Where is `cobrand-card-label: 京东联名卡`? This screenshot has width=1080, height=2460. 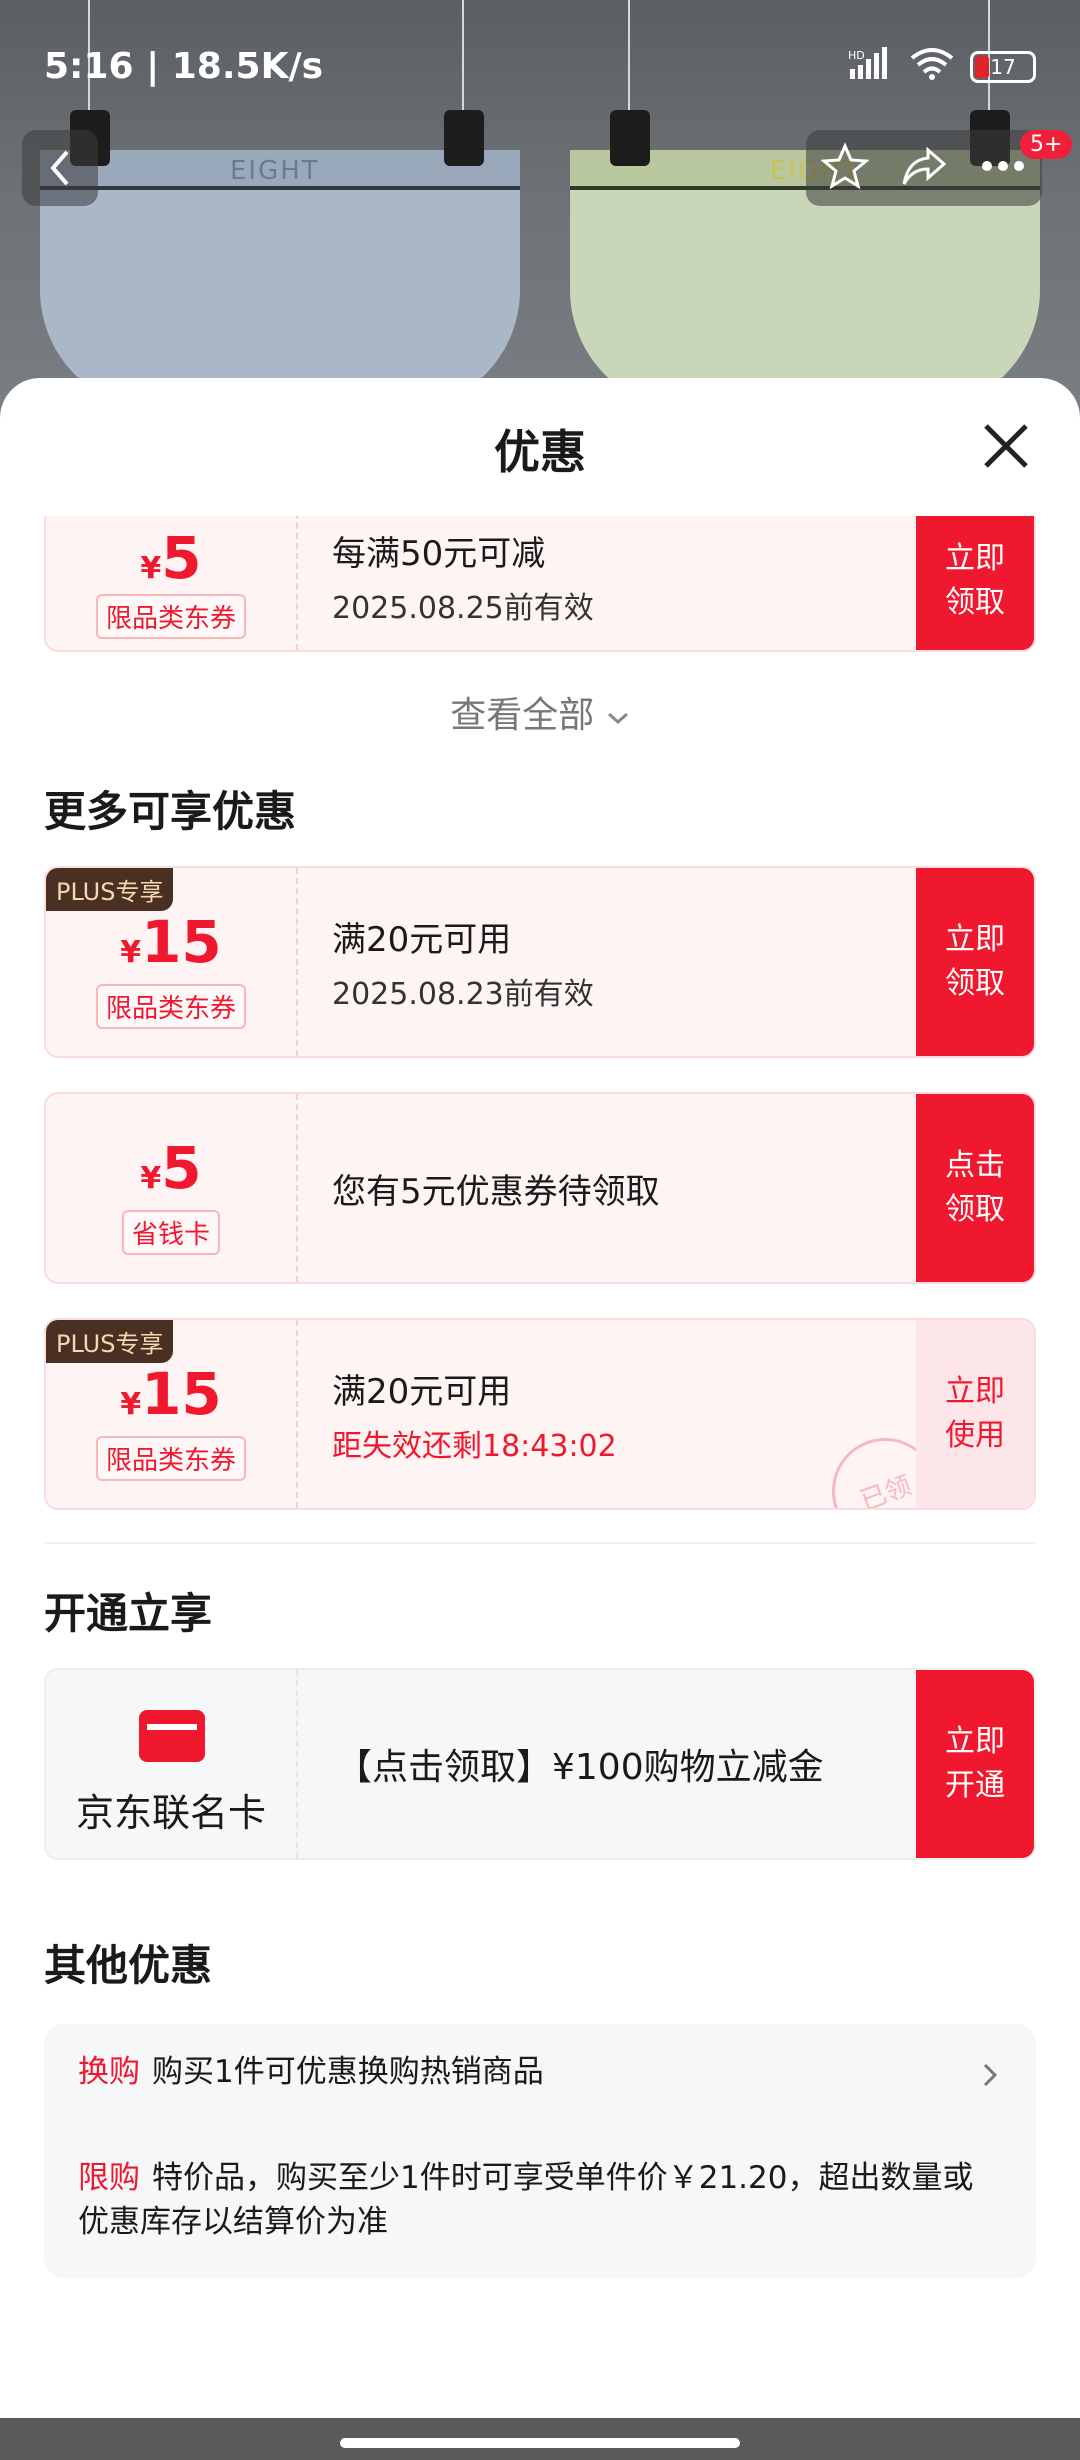 cobrand-card-label: 京东联名卡 is located at coordinates (170, 1813).